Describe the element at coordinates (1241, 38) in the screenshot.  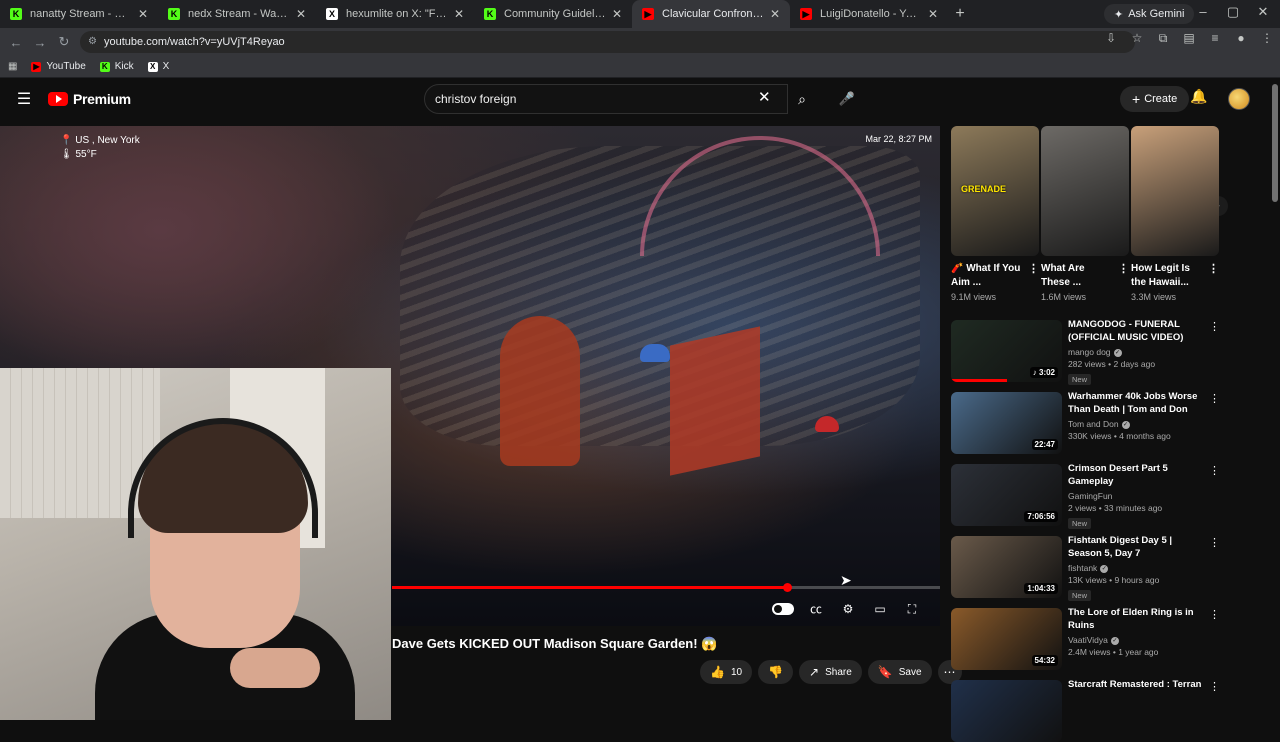
I see `profile-icon: ●` at that location.